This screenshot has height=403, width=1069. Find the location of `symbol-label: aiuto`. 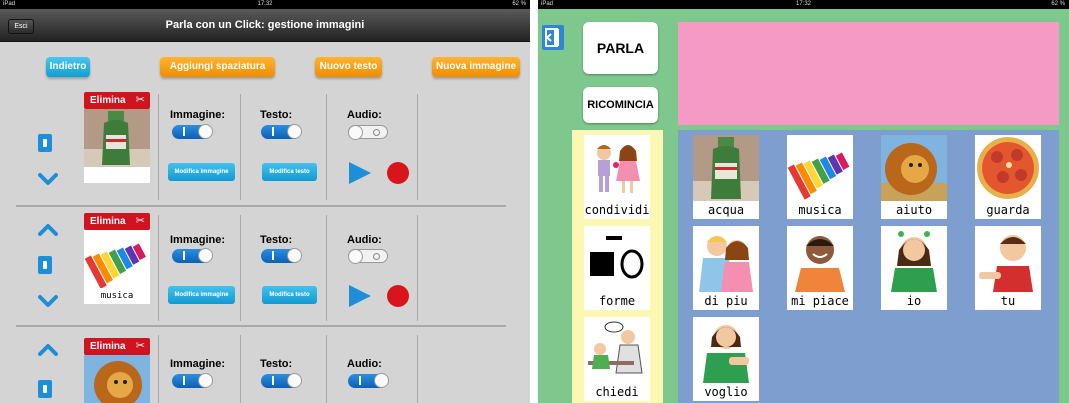

symbol-label: aiuto is located at coordinates (914, 210).